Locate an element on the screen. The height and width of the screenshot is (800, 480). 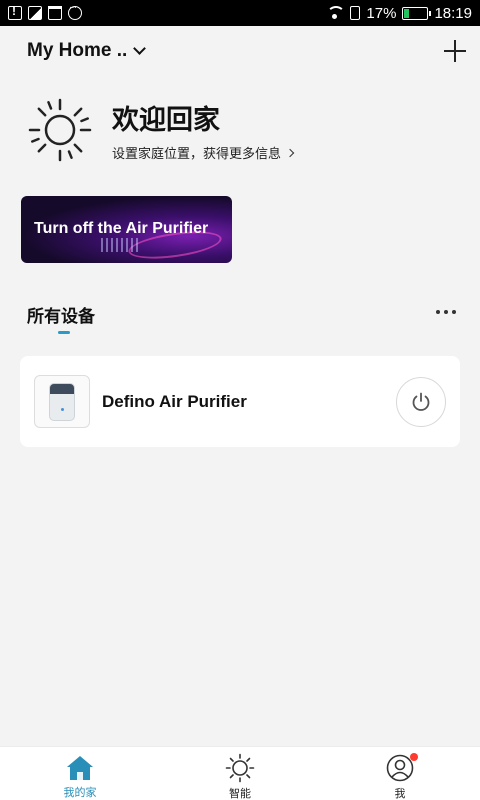
battery-percent: 17% is located at coordinates (381, 13).